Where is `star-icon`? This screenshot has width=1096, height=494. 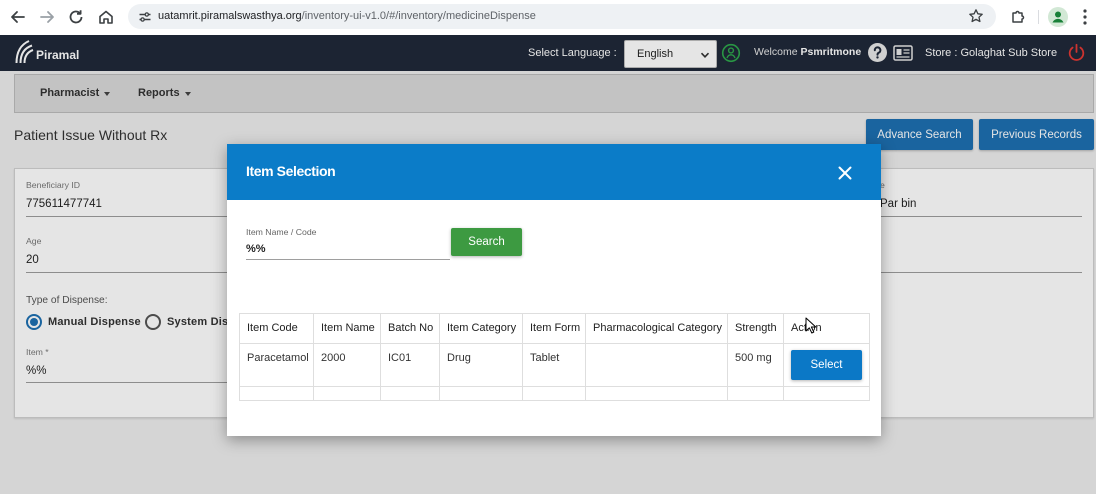 star-icon is located at coordinates (976, 16).